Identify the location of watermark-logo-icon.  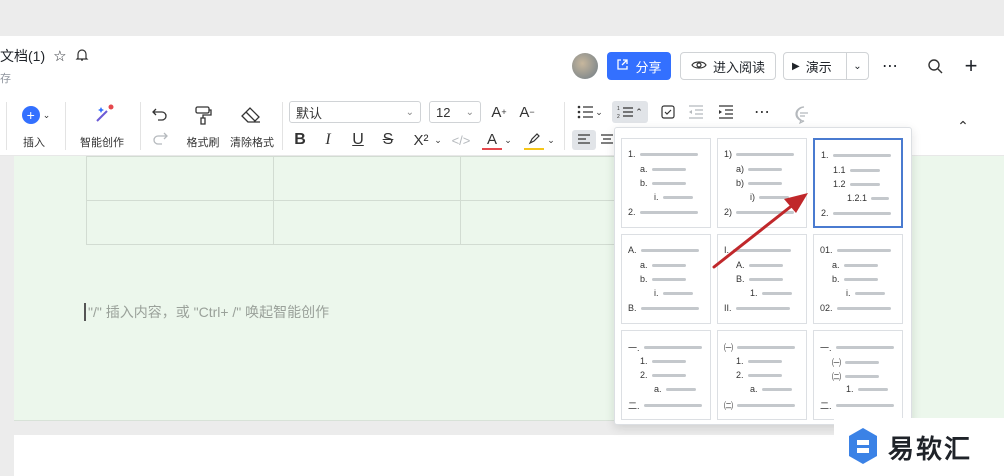
(863, 447).